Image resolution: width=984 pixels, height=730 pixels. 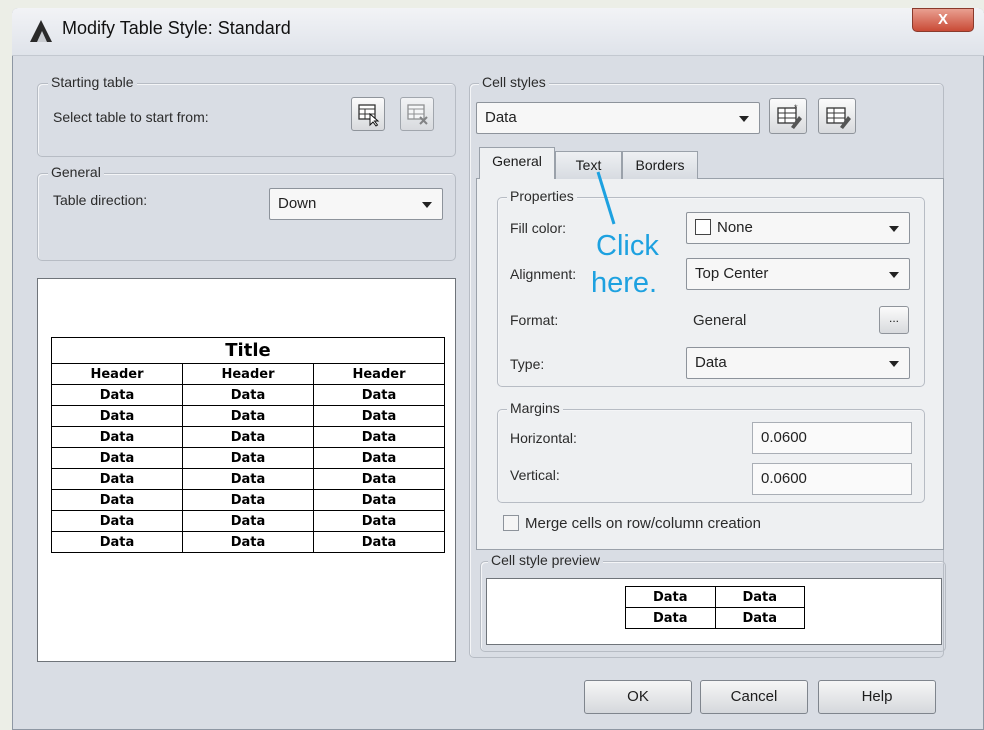 I want to click on general-legend: General, so click(x=76, y=172).